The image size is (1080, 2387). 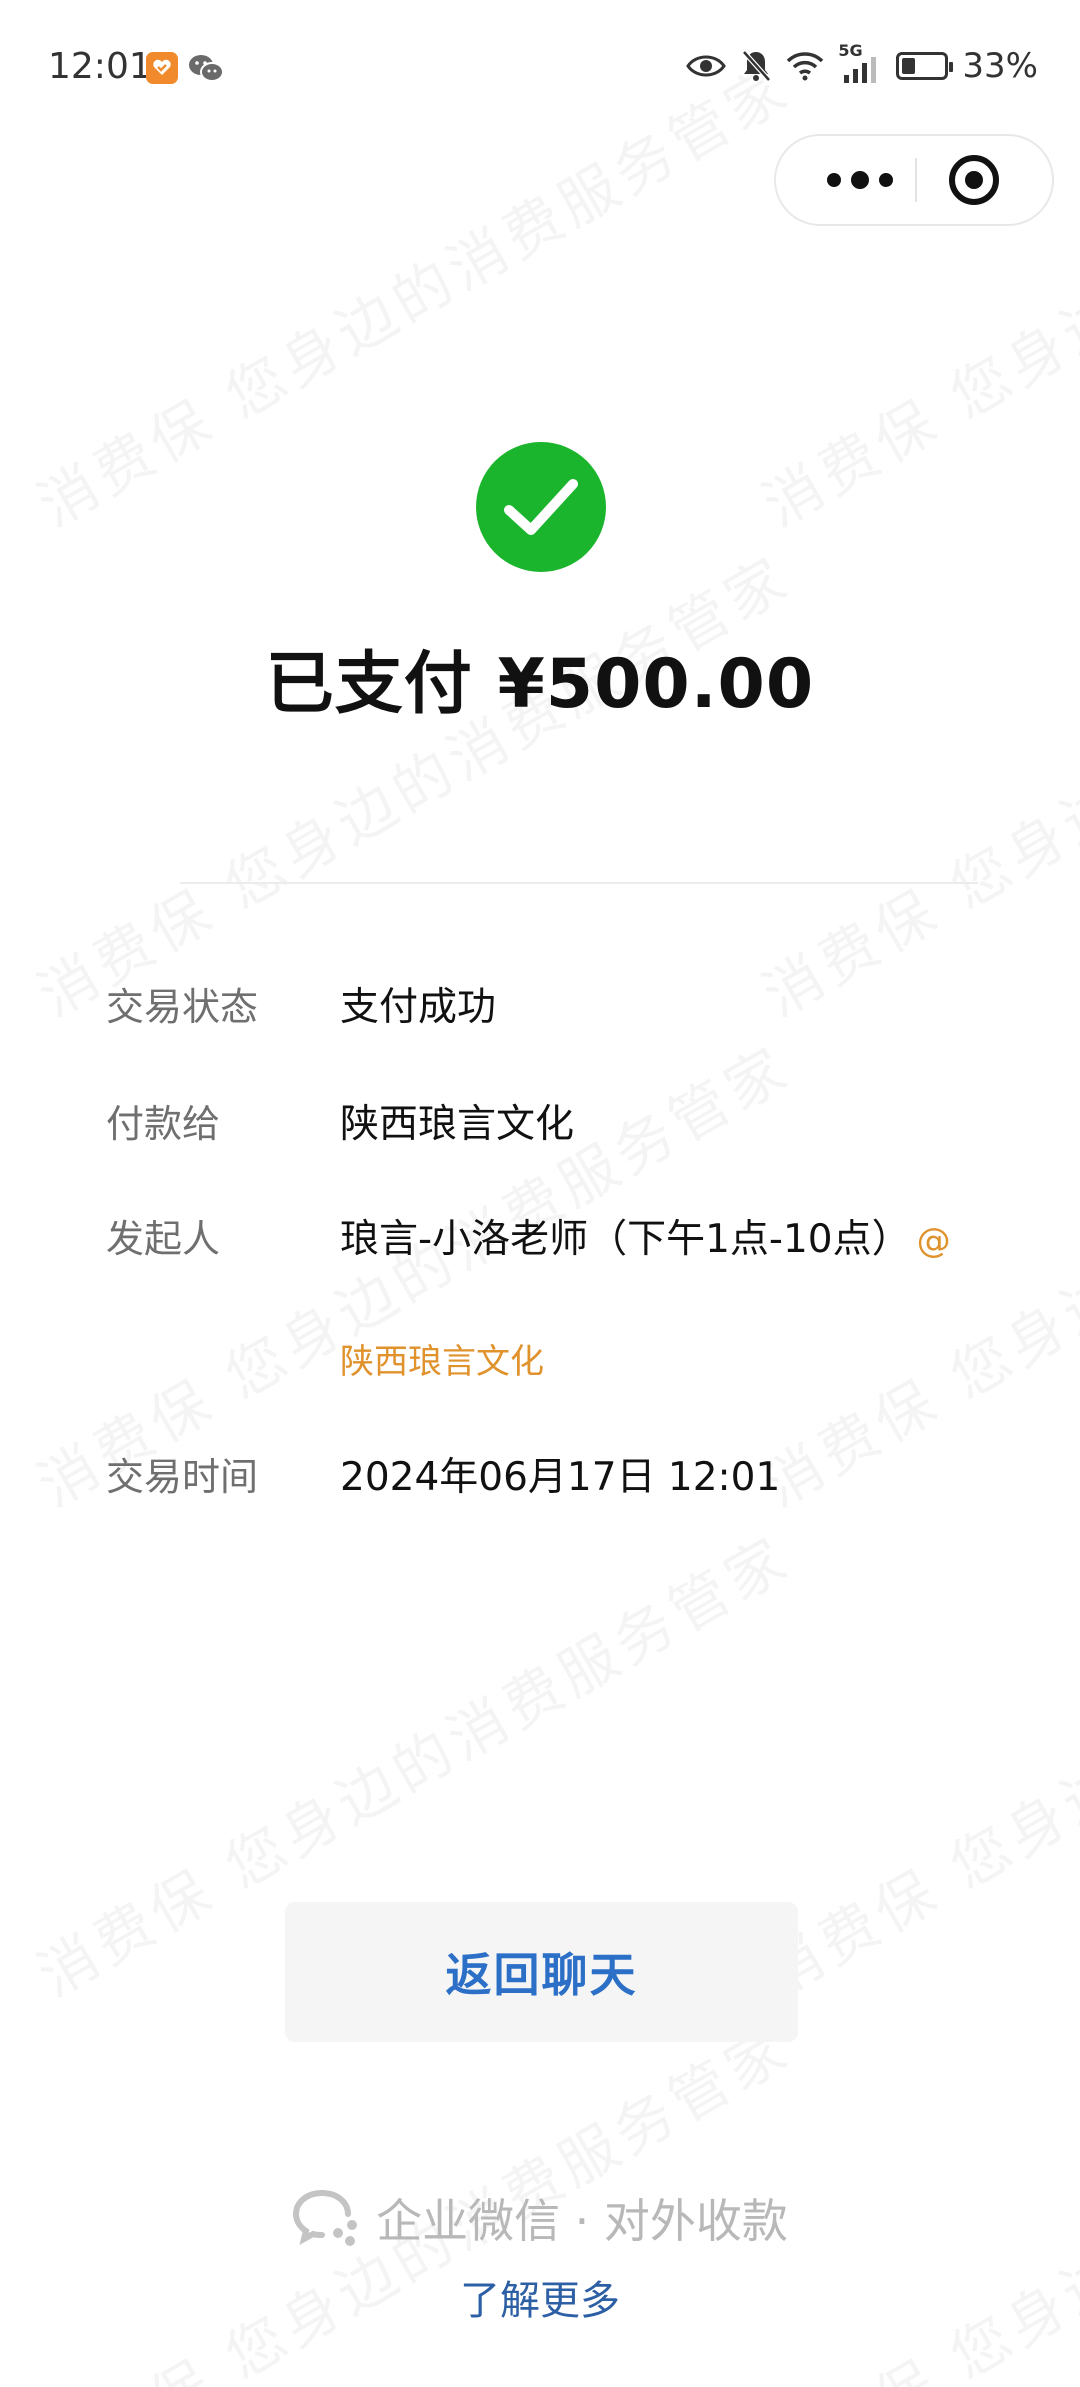 I want to click on more-button, so click(x=860, y=180).